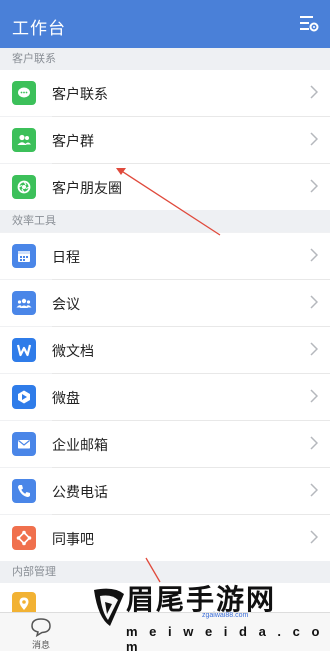 The width and height of the screenshot is (330, 651). Describe the element at coordinates (109, 607) in the screenshot. I see `watermark-logo-icon` at that location.